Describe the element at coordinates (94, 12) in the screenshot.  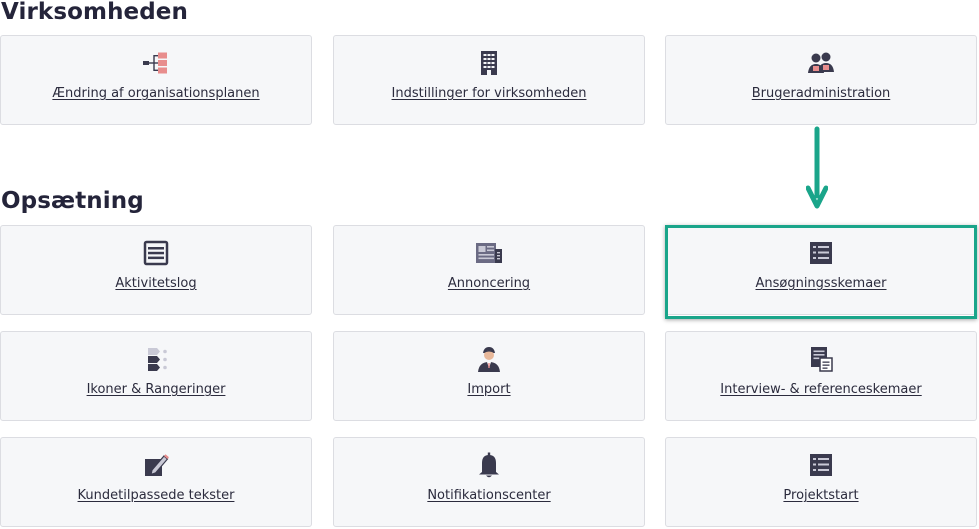
I see `section-title-virksomheden: Virksomheden` at that location.